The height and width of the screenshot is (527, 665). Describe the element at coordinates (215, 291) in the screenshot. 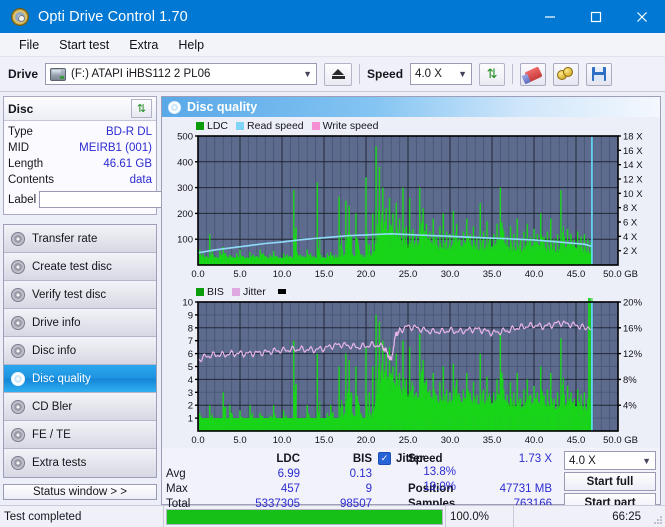

I see `legend-label: BIS` at that location.